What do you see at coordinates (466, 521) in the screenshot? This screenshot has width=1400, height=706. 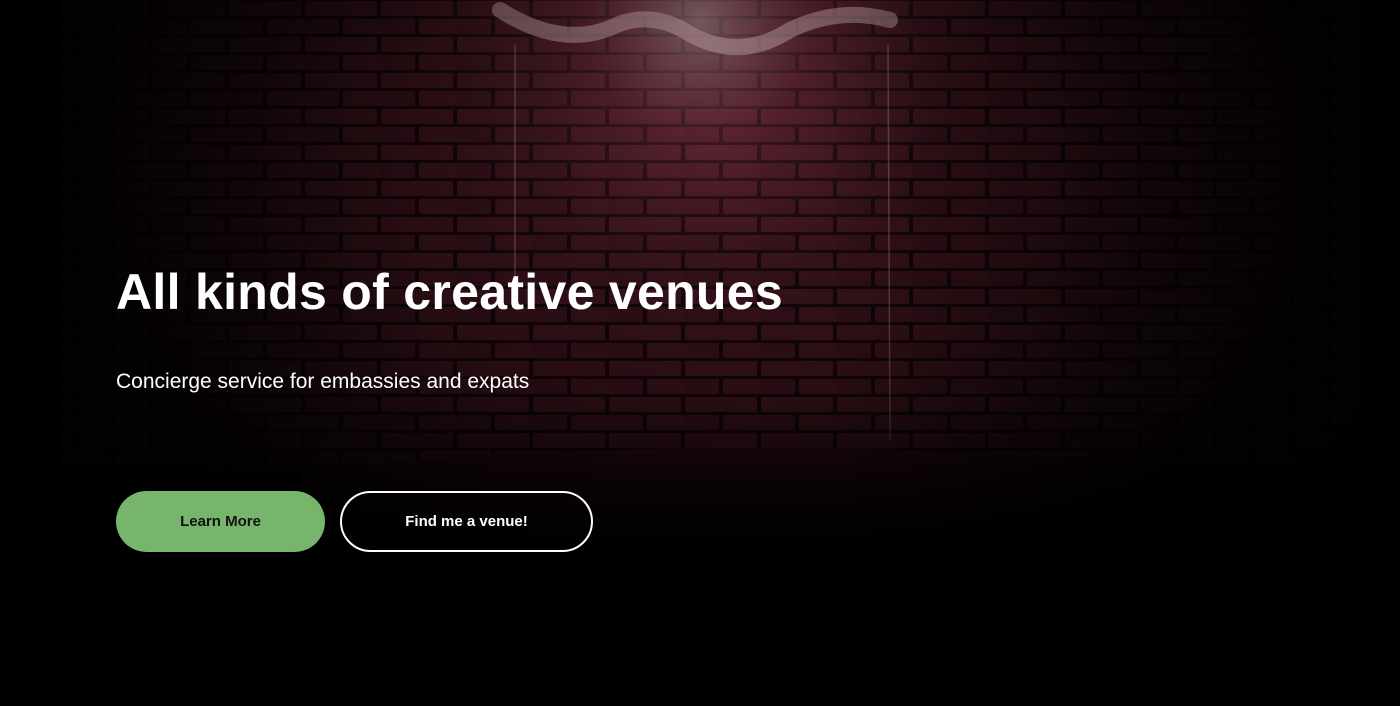 I see `find-venue-button: Find me a venue!` at bounding box center [466, 521].